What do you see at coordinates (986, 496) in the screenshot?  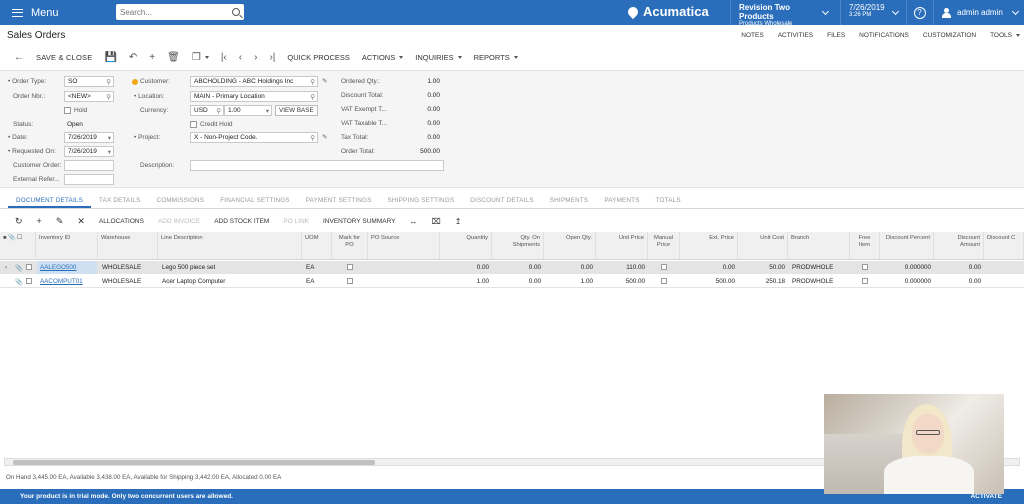 I see `activate-button: ACTIVATE` at bounding box center [986, 496].